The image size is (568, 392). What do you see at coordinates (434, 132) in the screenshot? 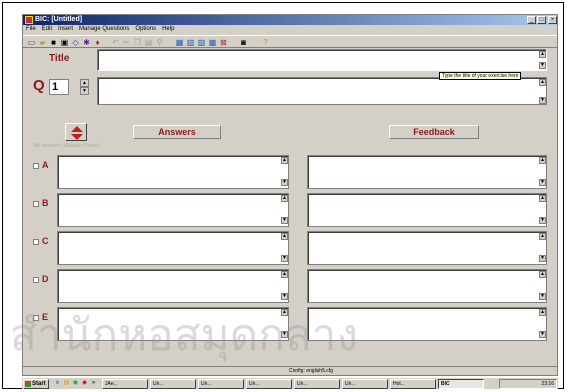
I see `feedback-header: Feedback` at bounding box center [434, 132].